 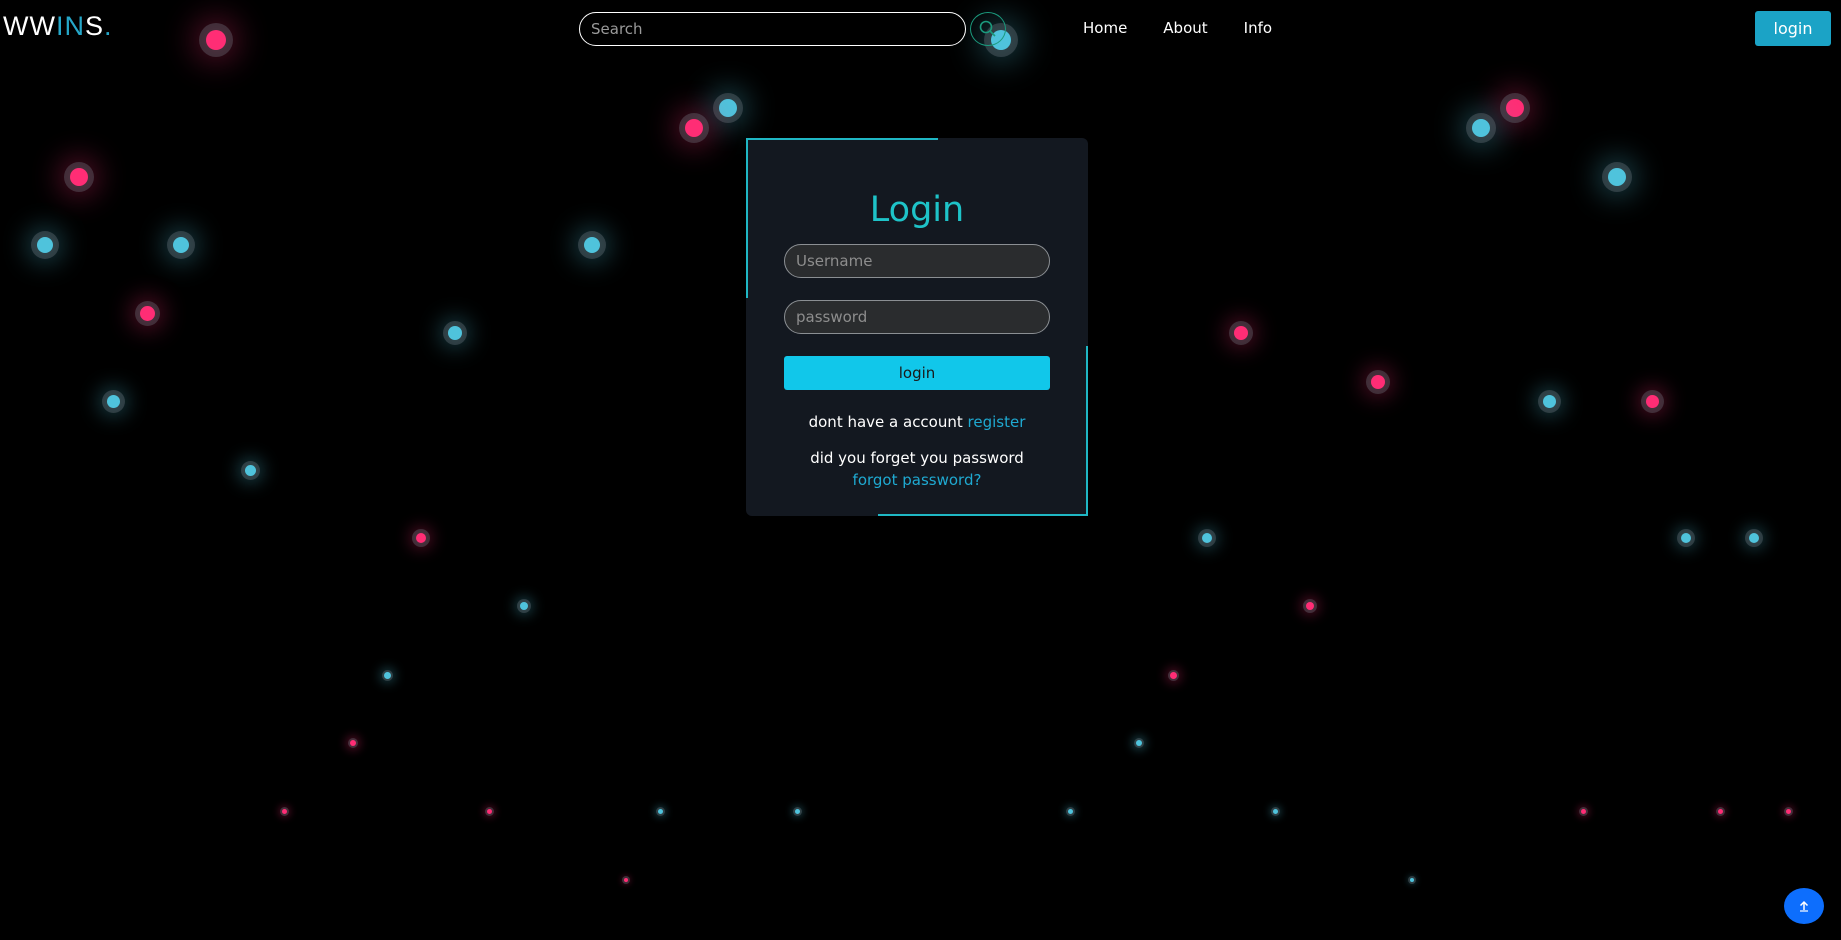 I want to click on nav-about: About, so click(x=1185, y=28).